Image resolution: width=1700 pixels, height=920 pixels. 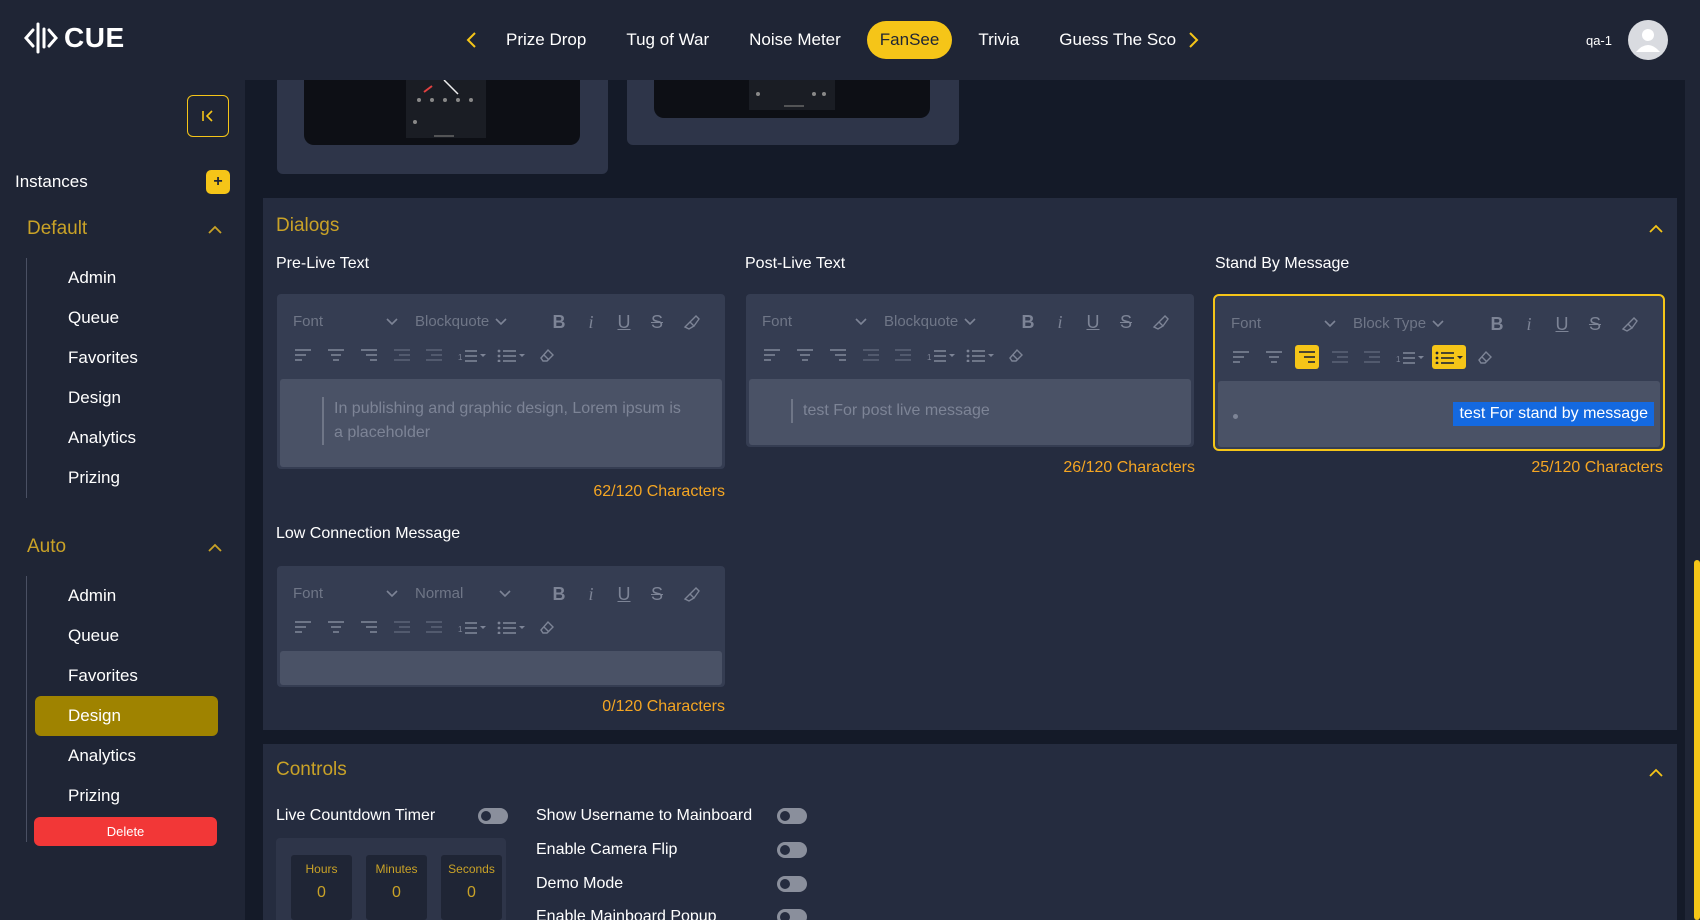 I want to click on tab-noise-meter: Noise Meter, so click(x=795, y=40).